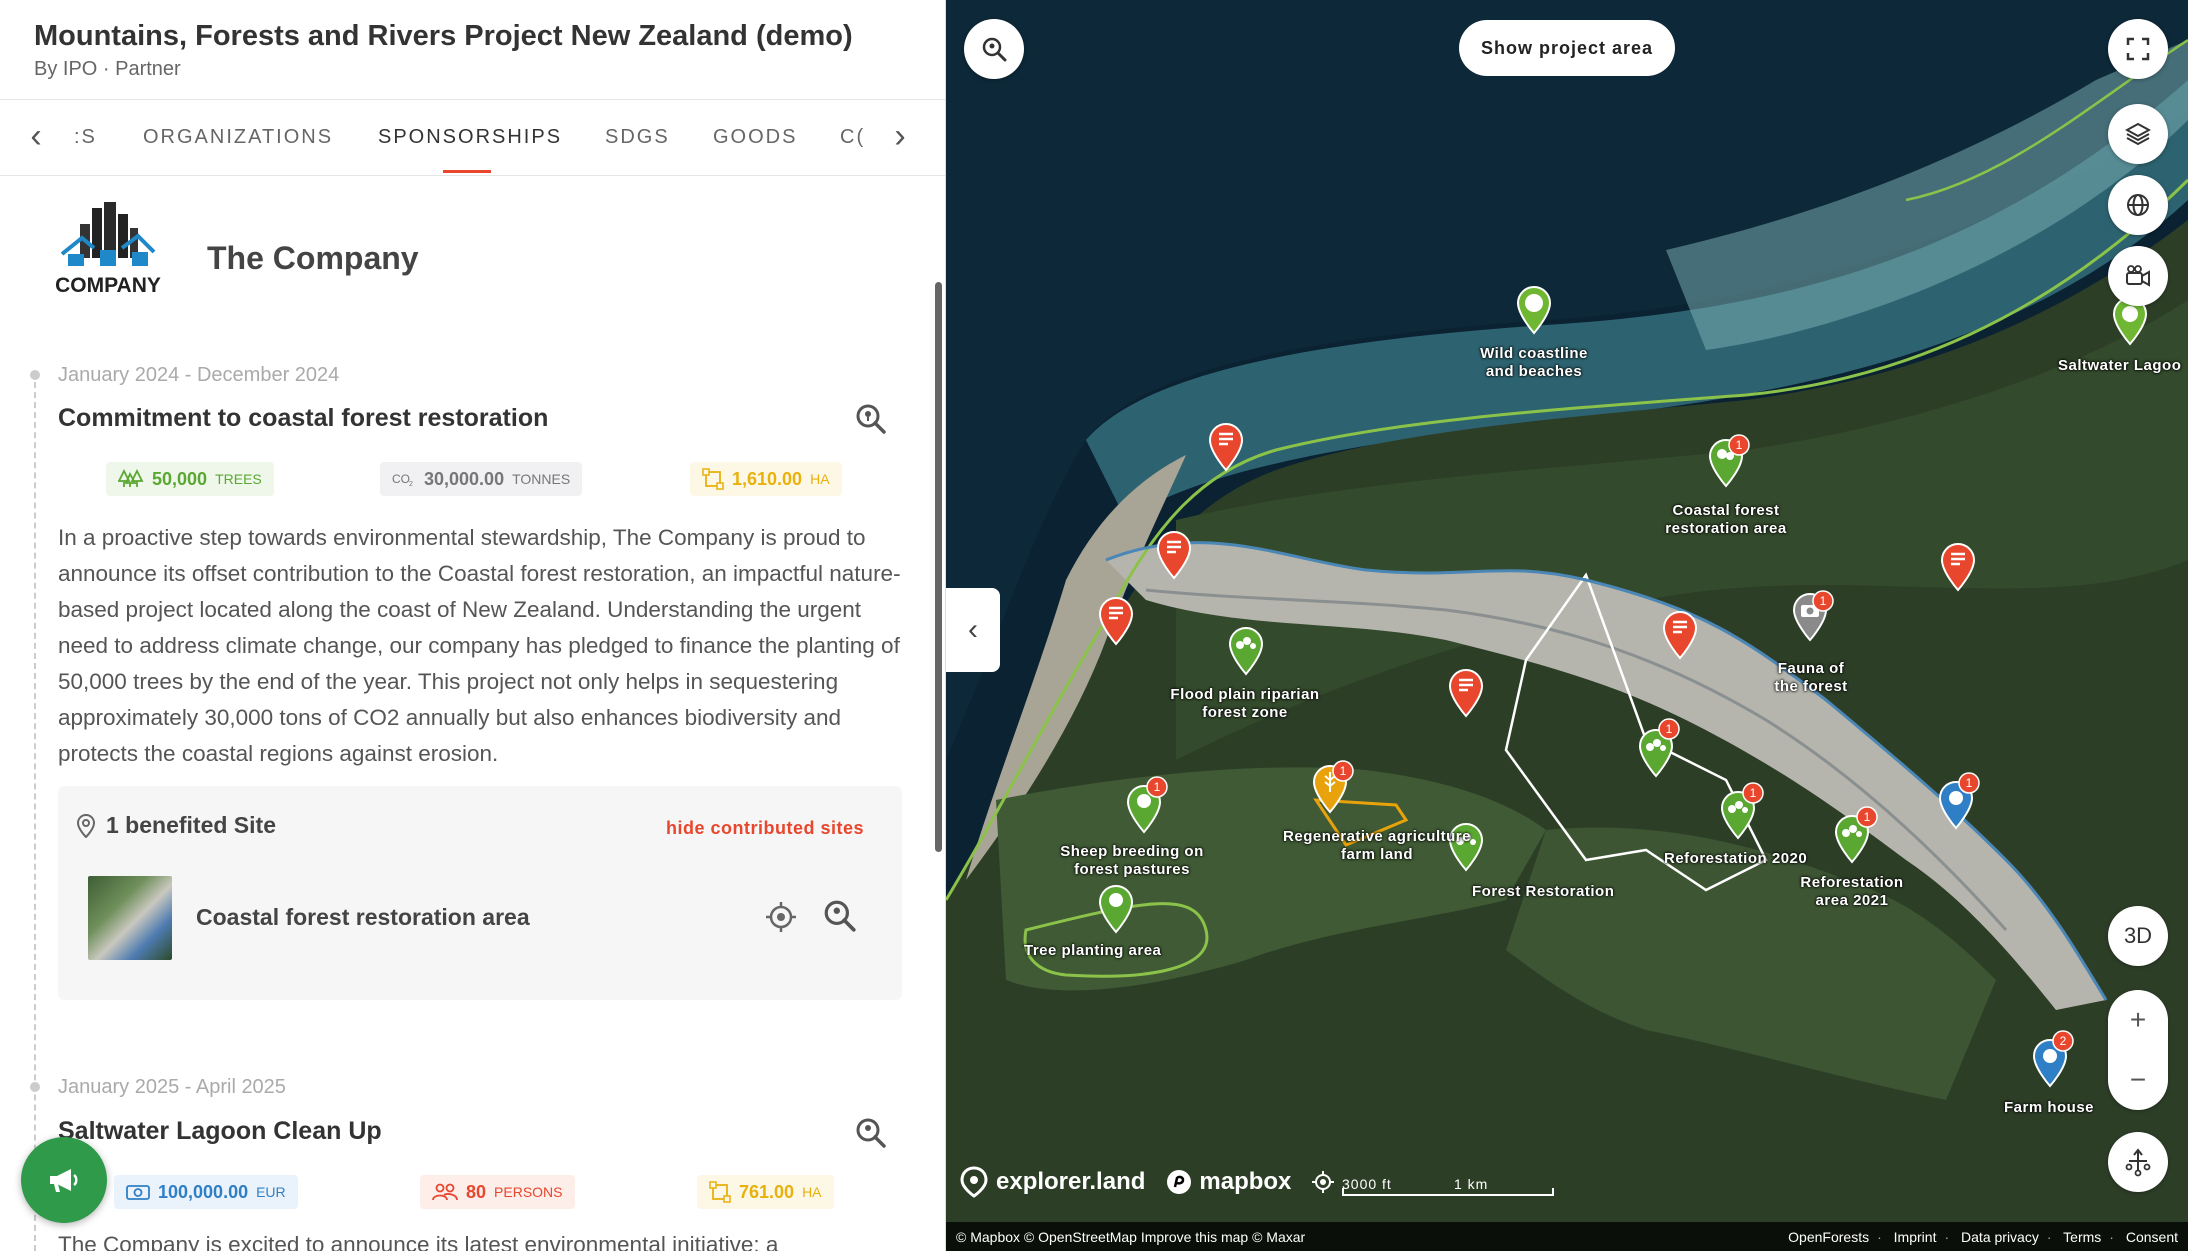  What do you see at coordinates (755, 137) in the screenshot?
I see `tab-goods: GOODS` at bounding box center [755, 137].